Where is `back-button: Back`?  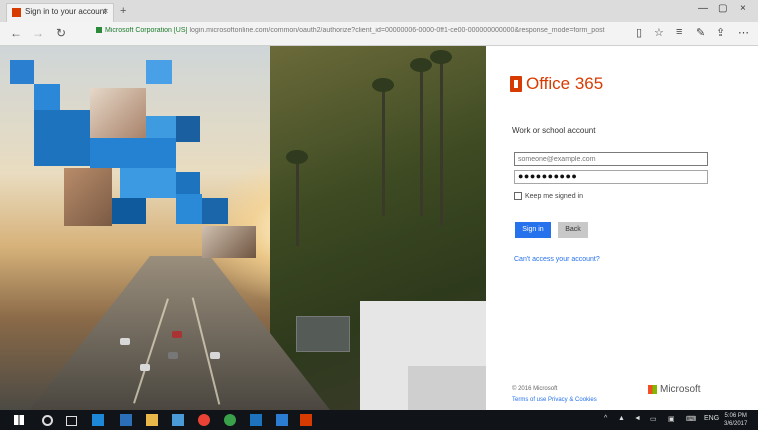 back-button: Back is located at coordinates (573, 230).